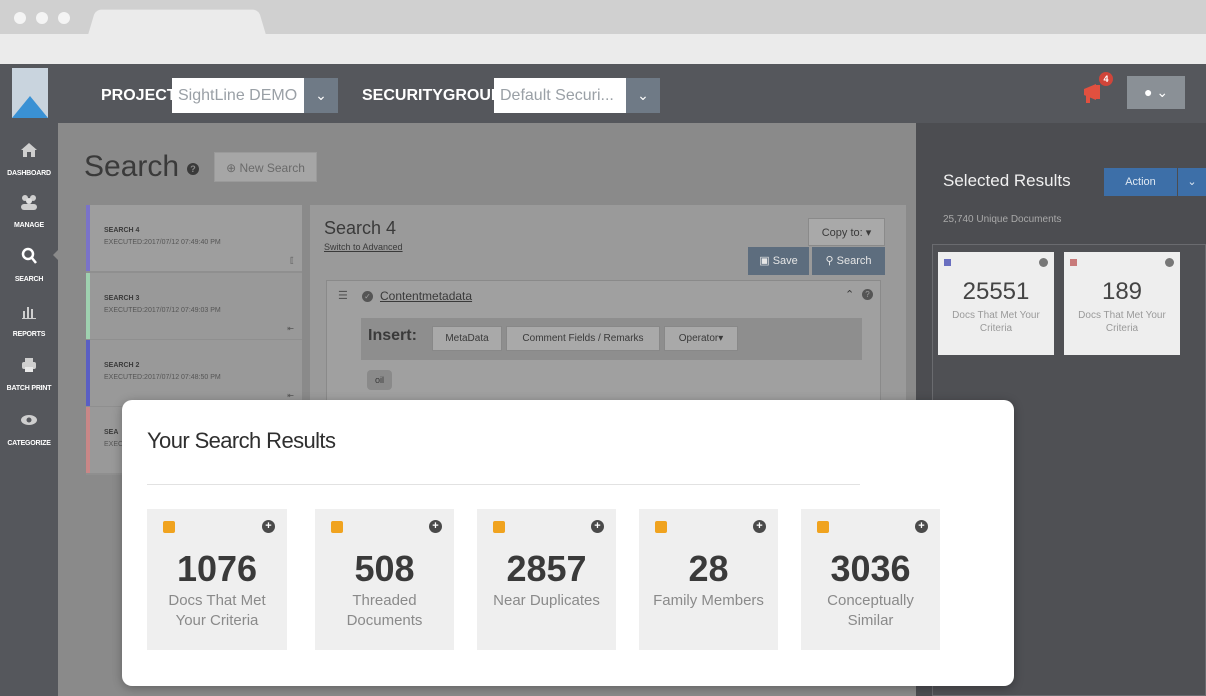 This screenshot has height=696, width=1206. What do you see at coordinates (1192, 182) in the screenshot?
I see `chevron-down-icon: ⌄` at bounding box center [1192, 182].